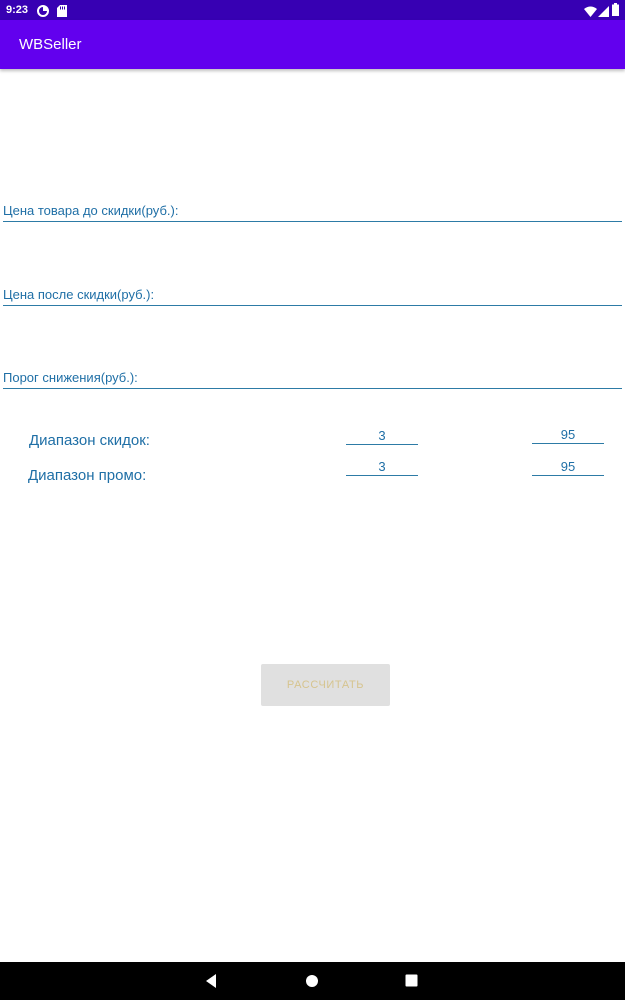 Image resolution: width=625 pixels, height=1000 pixels. I want to click on discount-max-input, so click(568, 434).